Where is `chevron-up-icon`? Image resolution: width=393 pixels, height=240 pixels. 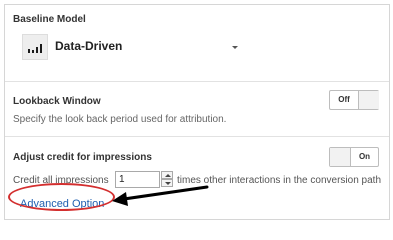 chevron-up-icon is located at coordinates (168, 175).